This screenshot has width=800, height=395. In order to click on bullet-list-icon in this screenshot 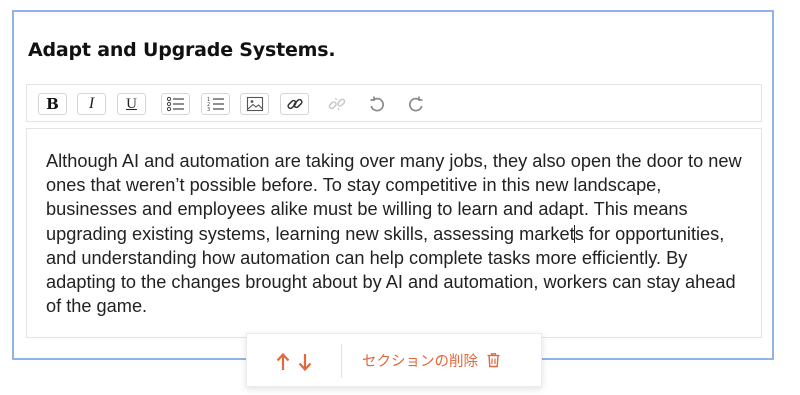, I will do `click(175, 104)`.